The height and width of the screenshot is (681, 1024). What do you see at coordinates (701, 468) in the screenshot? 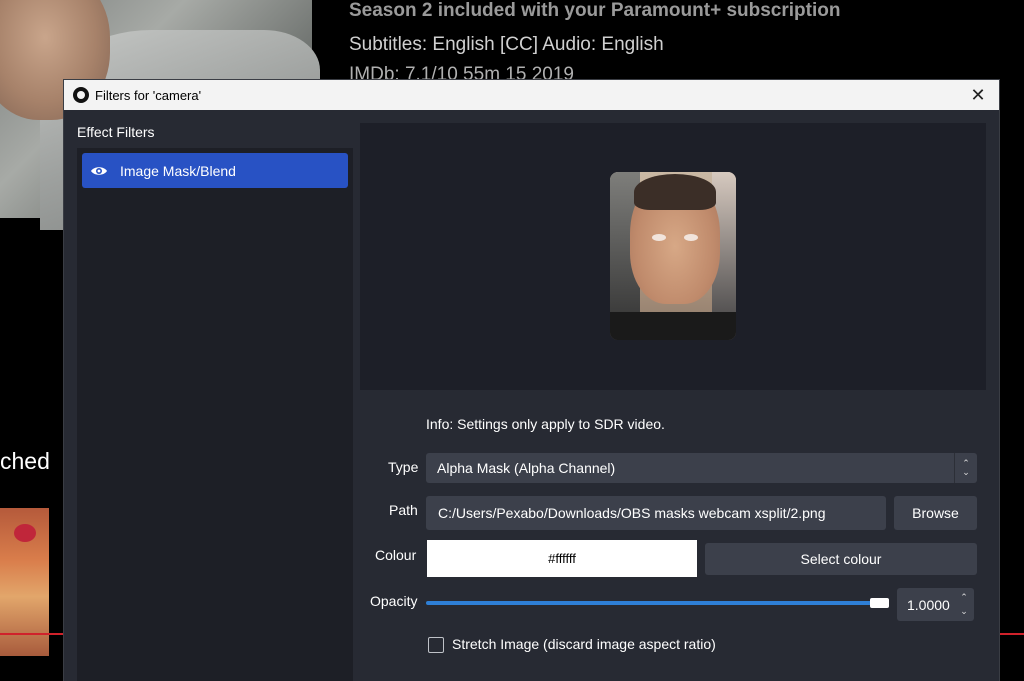
I see `type-select: Alpha Mask (Alpha Channel) ⌃ ⌄` at bounding box center [701, 468].